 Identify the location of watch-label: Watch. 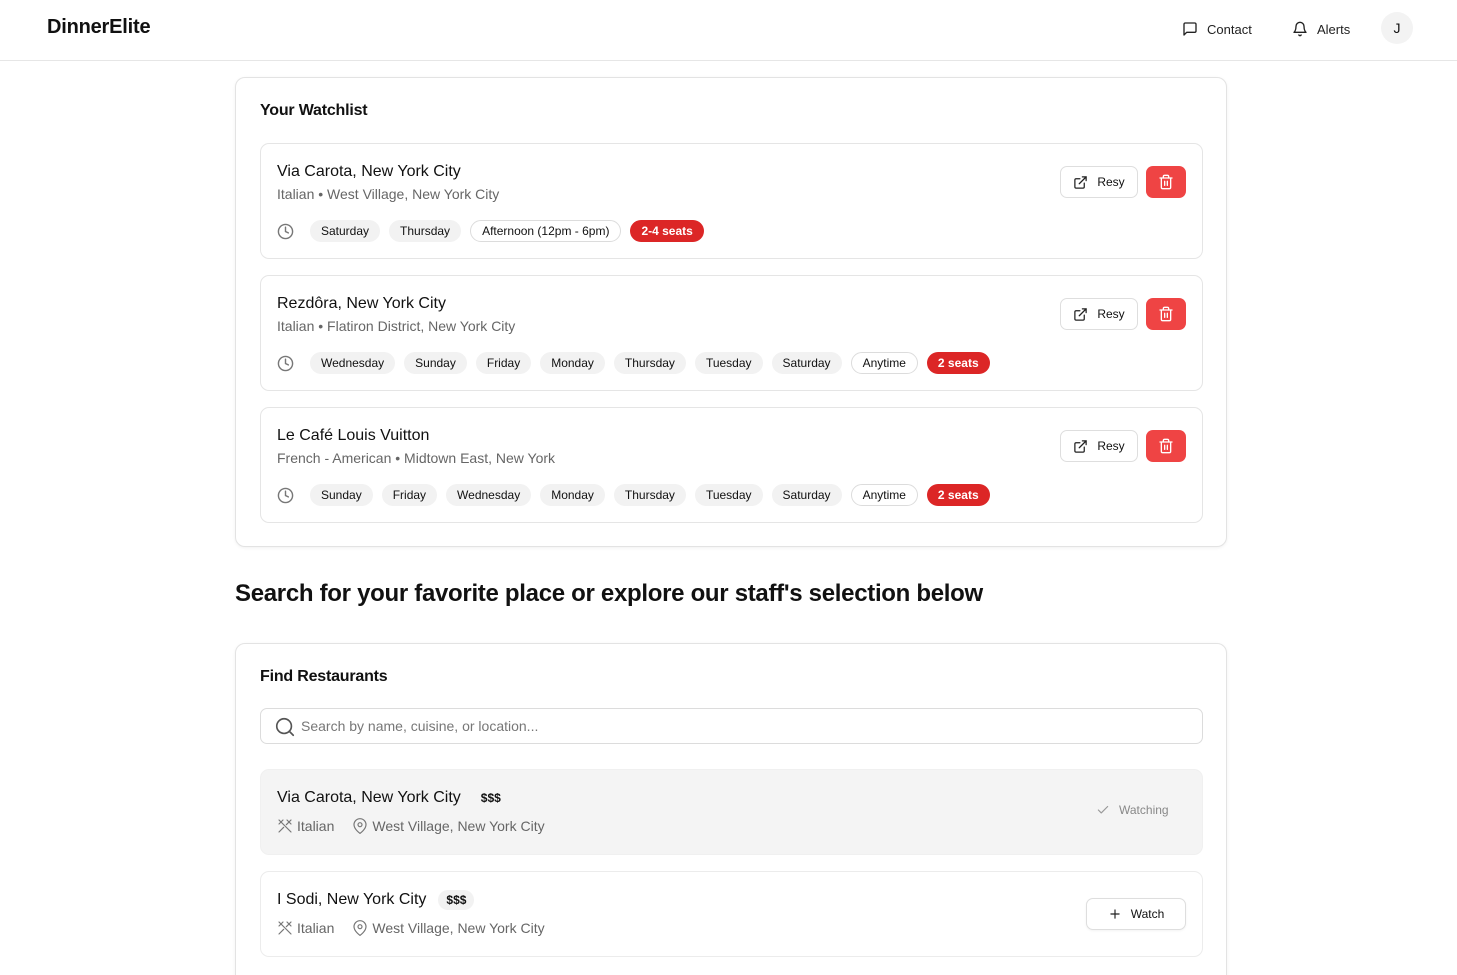
(1147, 914).